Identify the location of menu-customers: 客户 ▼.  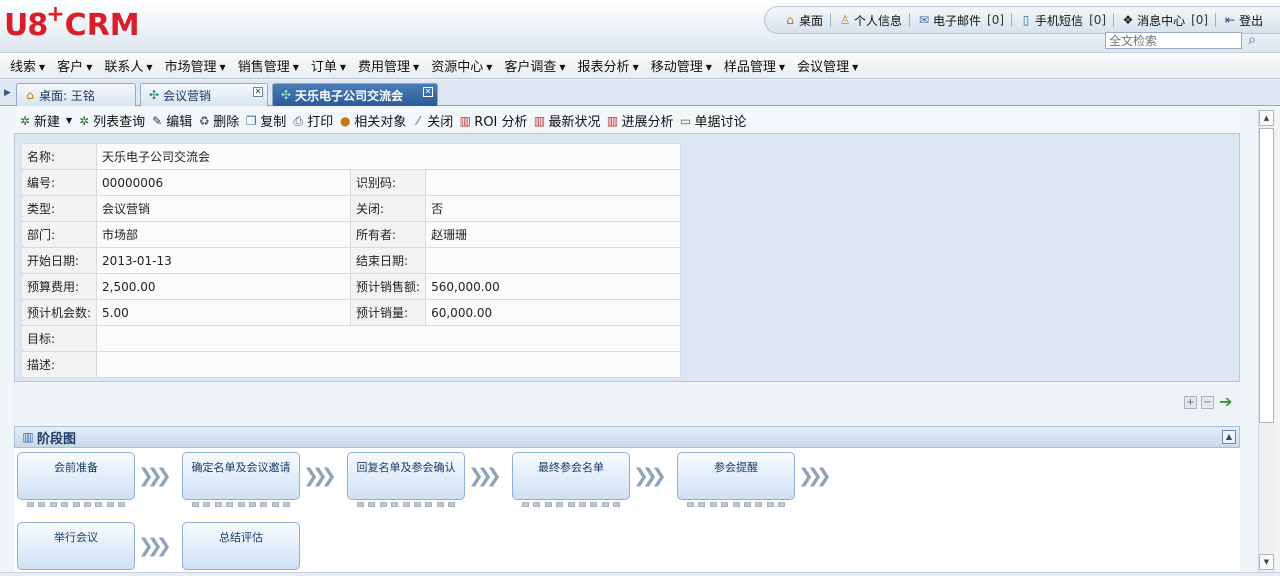
(74, 65).